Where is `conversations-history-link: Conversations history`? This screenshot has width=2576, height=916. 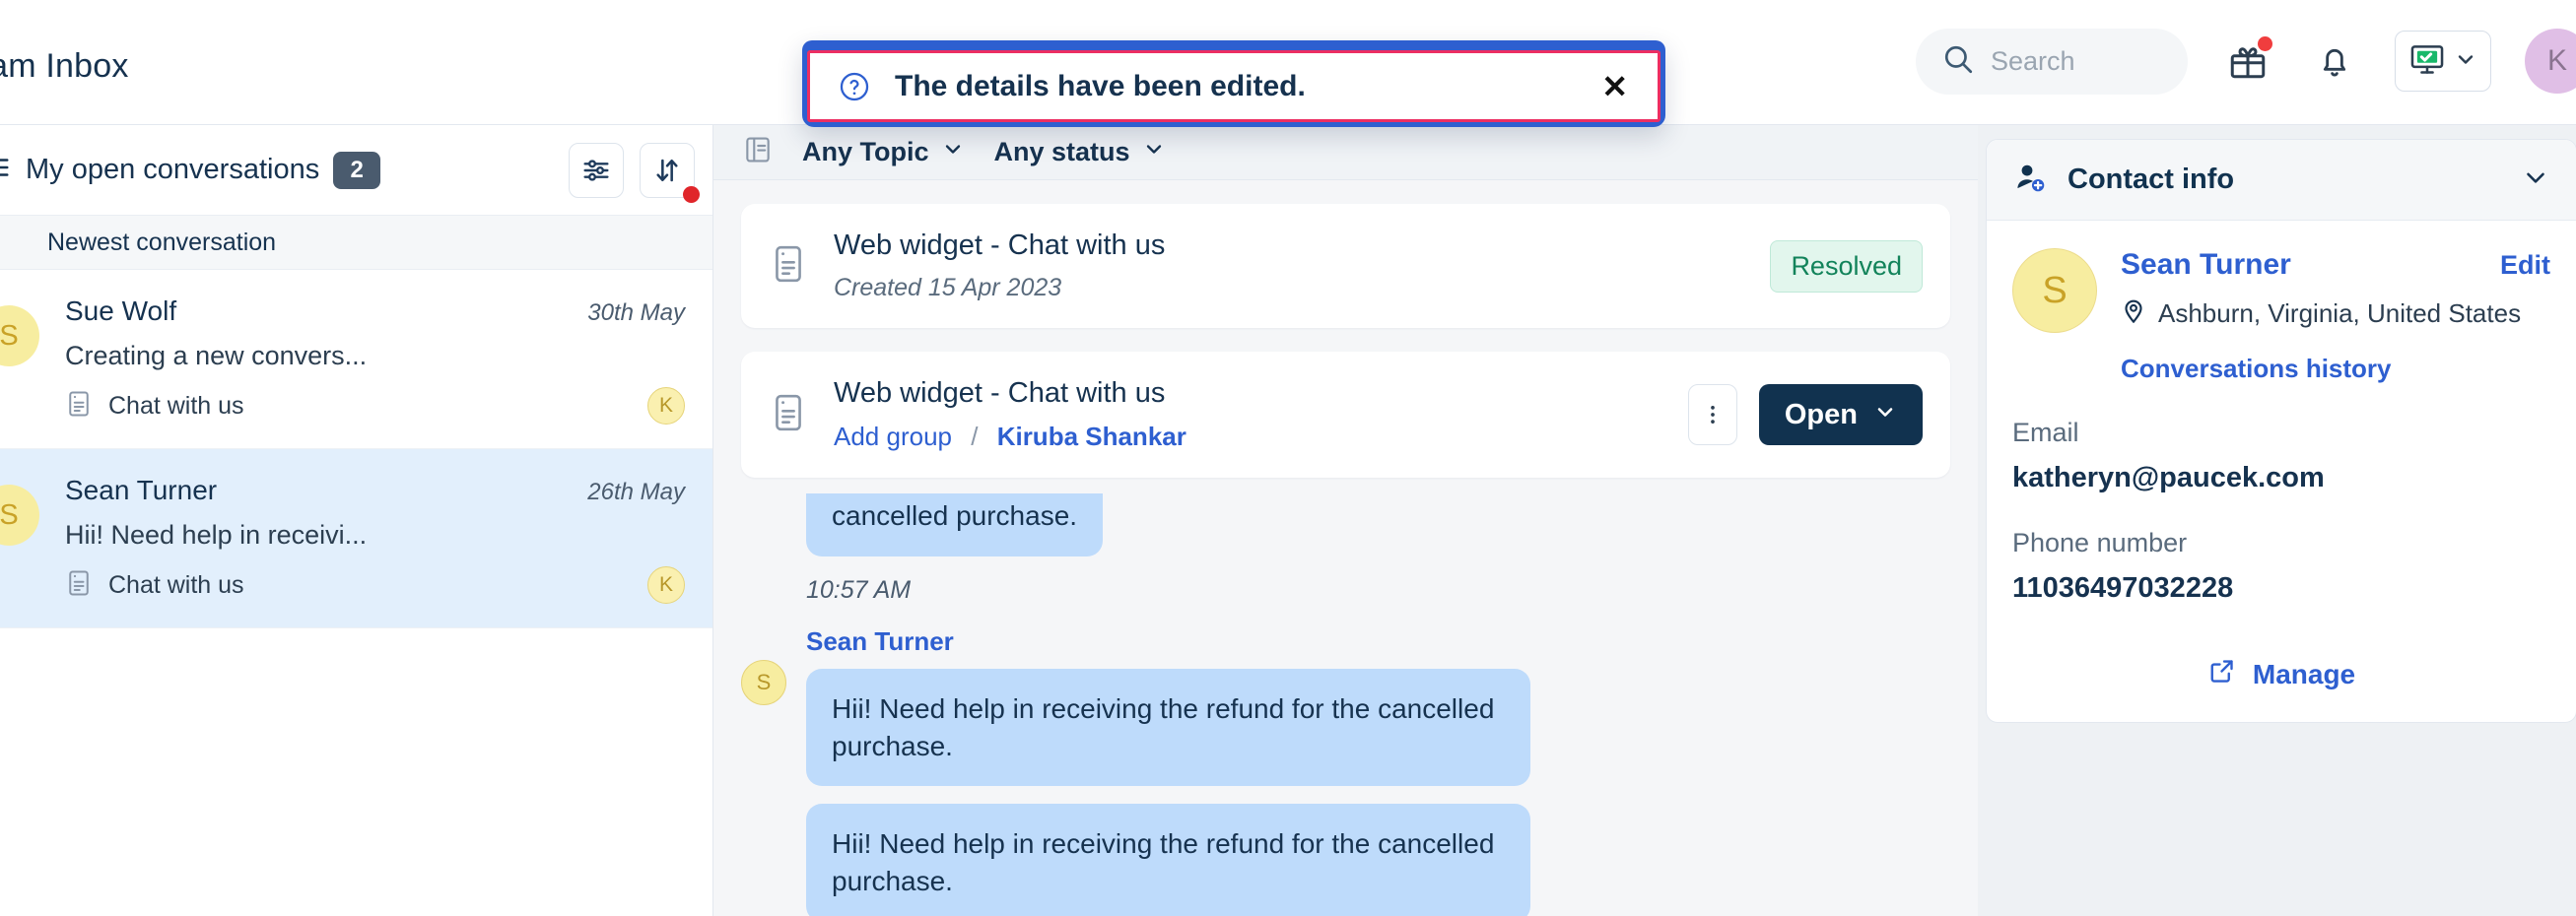 conversations-history-link: Conversations history is located at coordinates (2335, 369).